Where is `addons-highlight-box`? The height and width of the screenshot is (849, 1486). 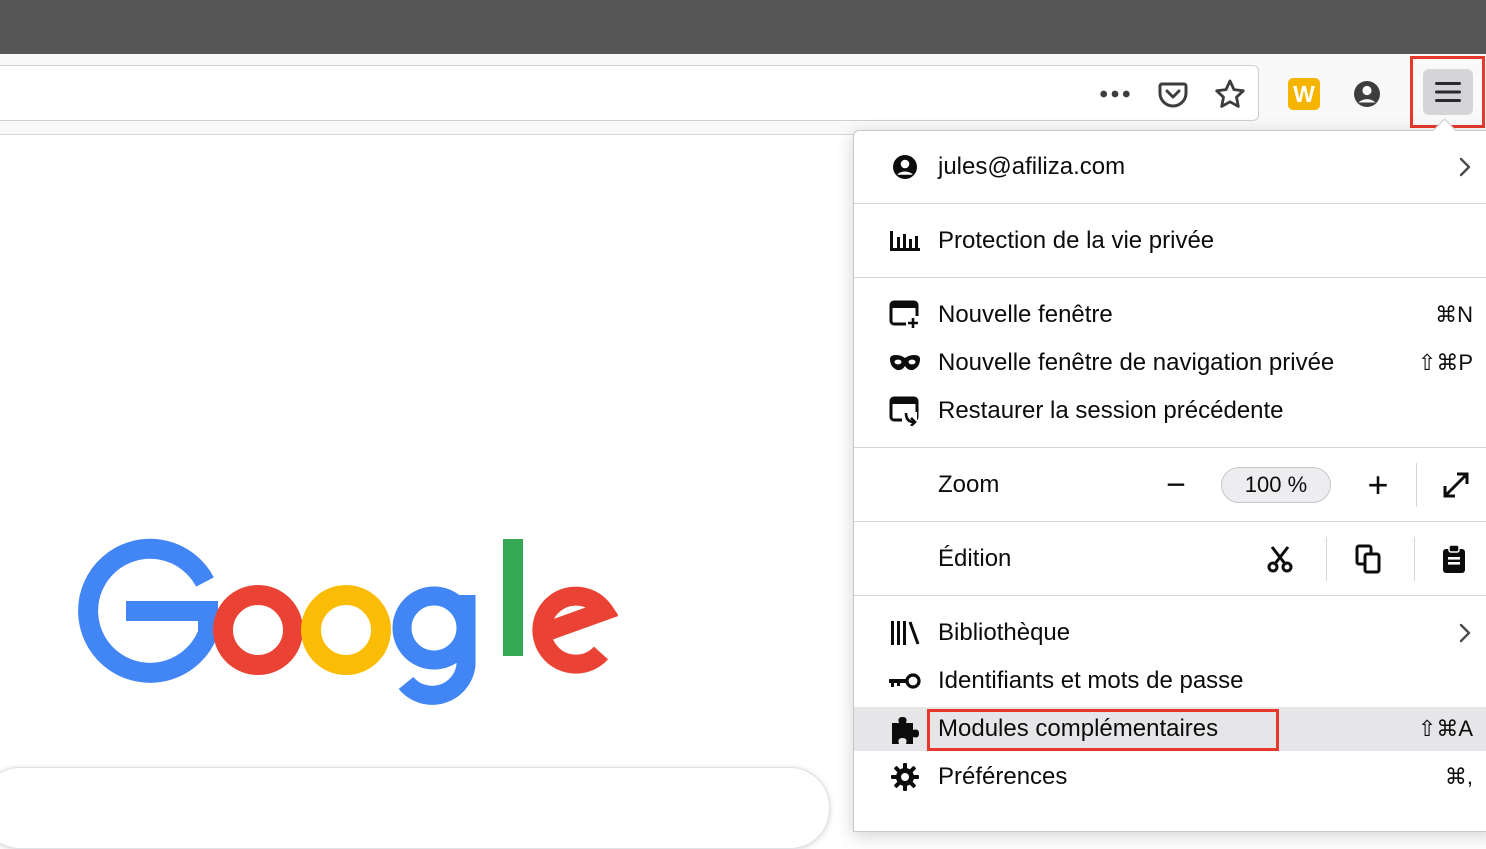 addons-highlight-box is located at coordinates (1103, 730).